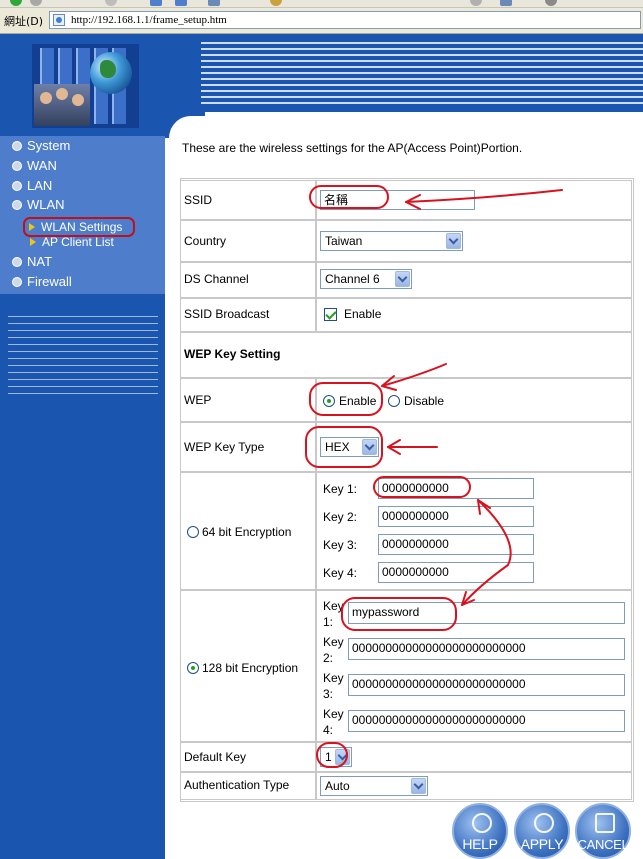 This screenshot has width=643, height=859. I want to click on arrow-to-wep, so click(414, 375).